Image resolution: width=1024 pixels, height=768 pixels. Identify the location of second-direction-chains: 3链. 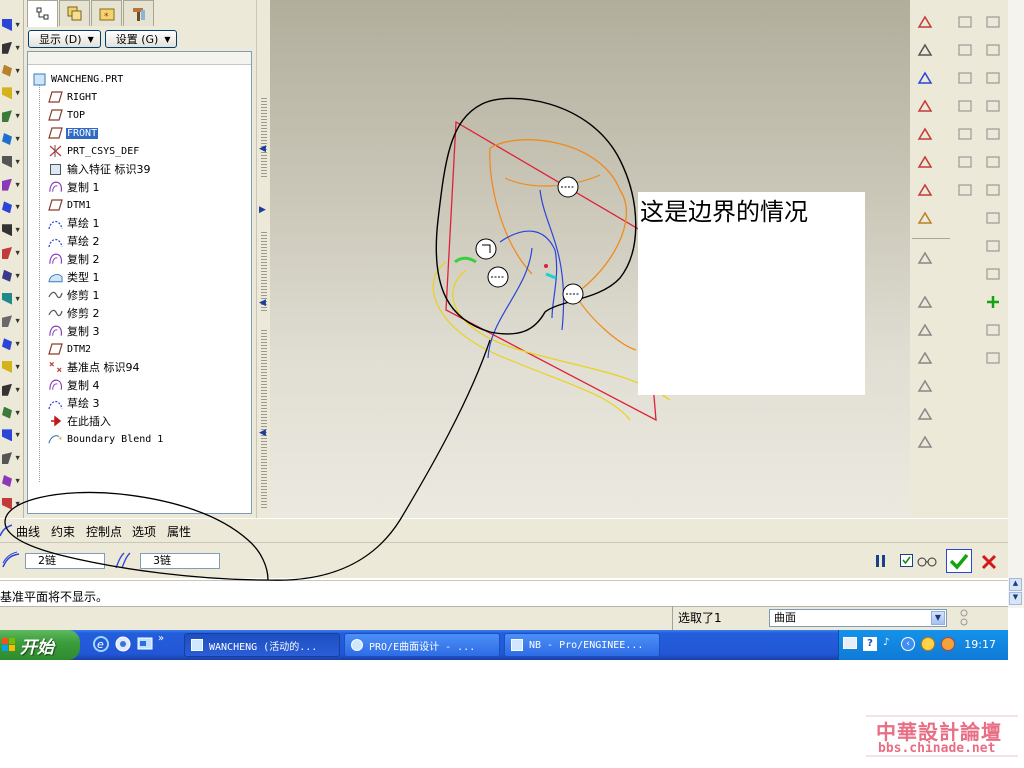
(180, 561).